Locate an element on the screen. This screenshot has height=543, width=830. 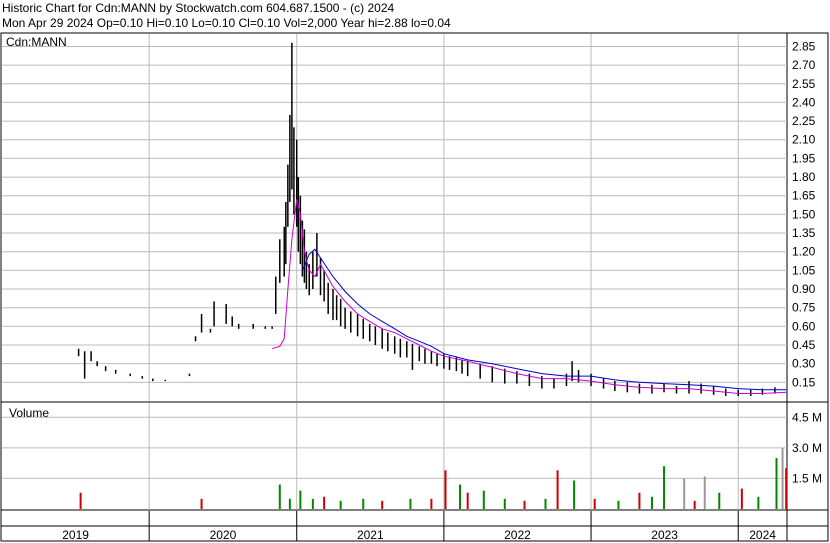
y-tick-label: 0.60 is located at coordinates (804, 326).